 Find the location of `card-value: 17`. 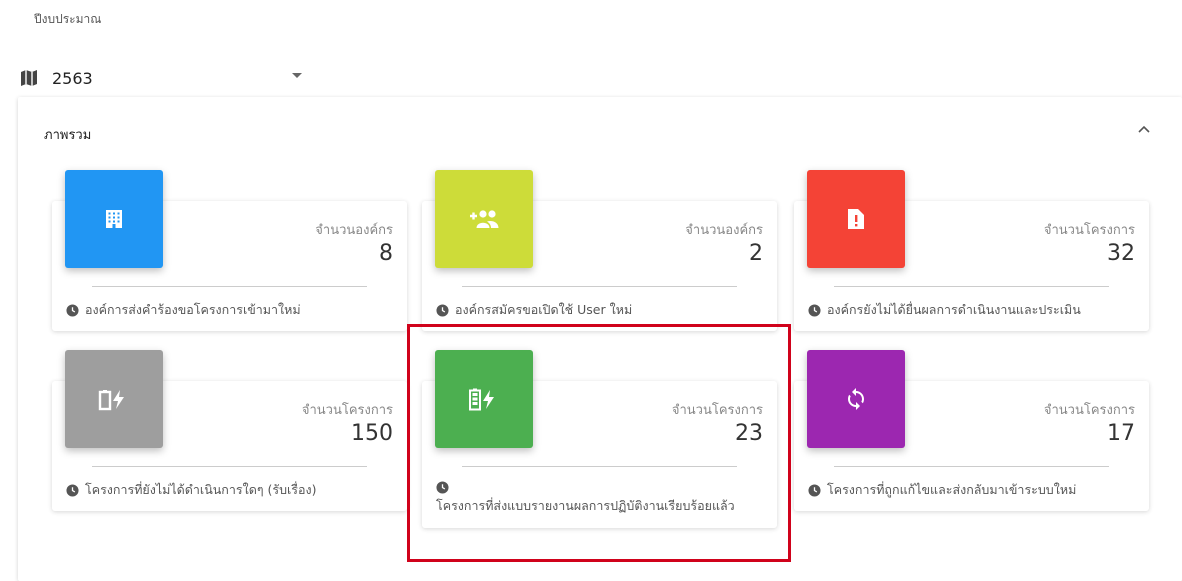

card-value: 17 is located at coordinates (1121, 433).